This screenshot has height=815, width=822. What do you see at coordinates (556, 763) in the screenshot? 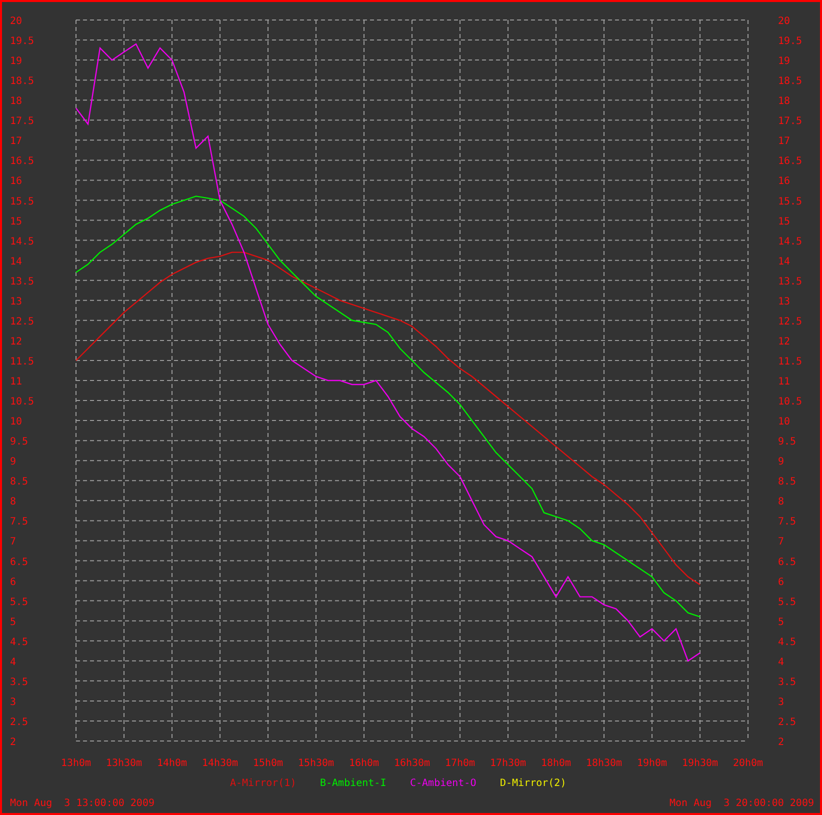
I see `axis-label: 18h0m` at bounding box center [556, 763].